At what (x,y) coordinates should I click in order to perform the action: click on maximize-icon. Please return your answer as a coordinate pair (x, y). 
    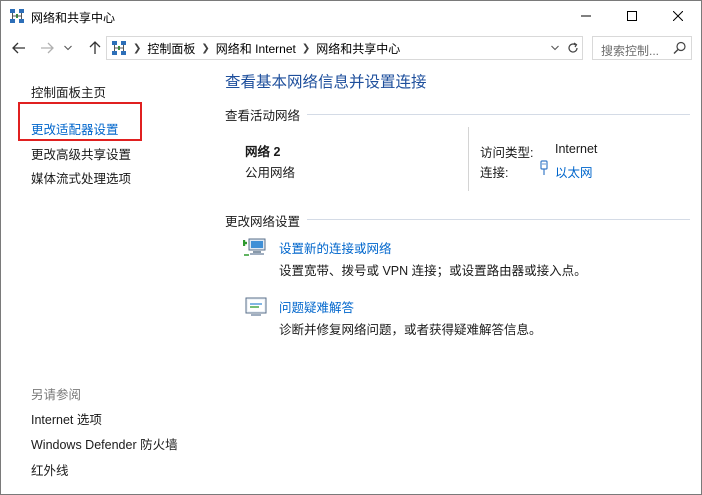
    Looking at the image, I should click on (632, 16).